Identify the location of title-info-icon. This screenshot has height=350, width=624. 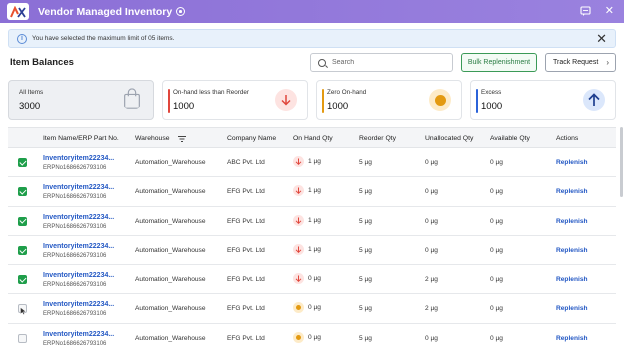
(181, 11).